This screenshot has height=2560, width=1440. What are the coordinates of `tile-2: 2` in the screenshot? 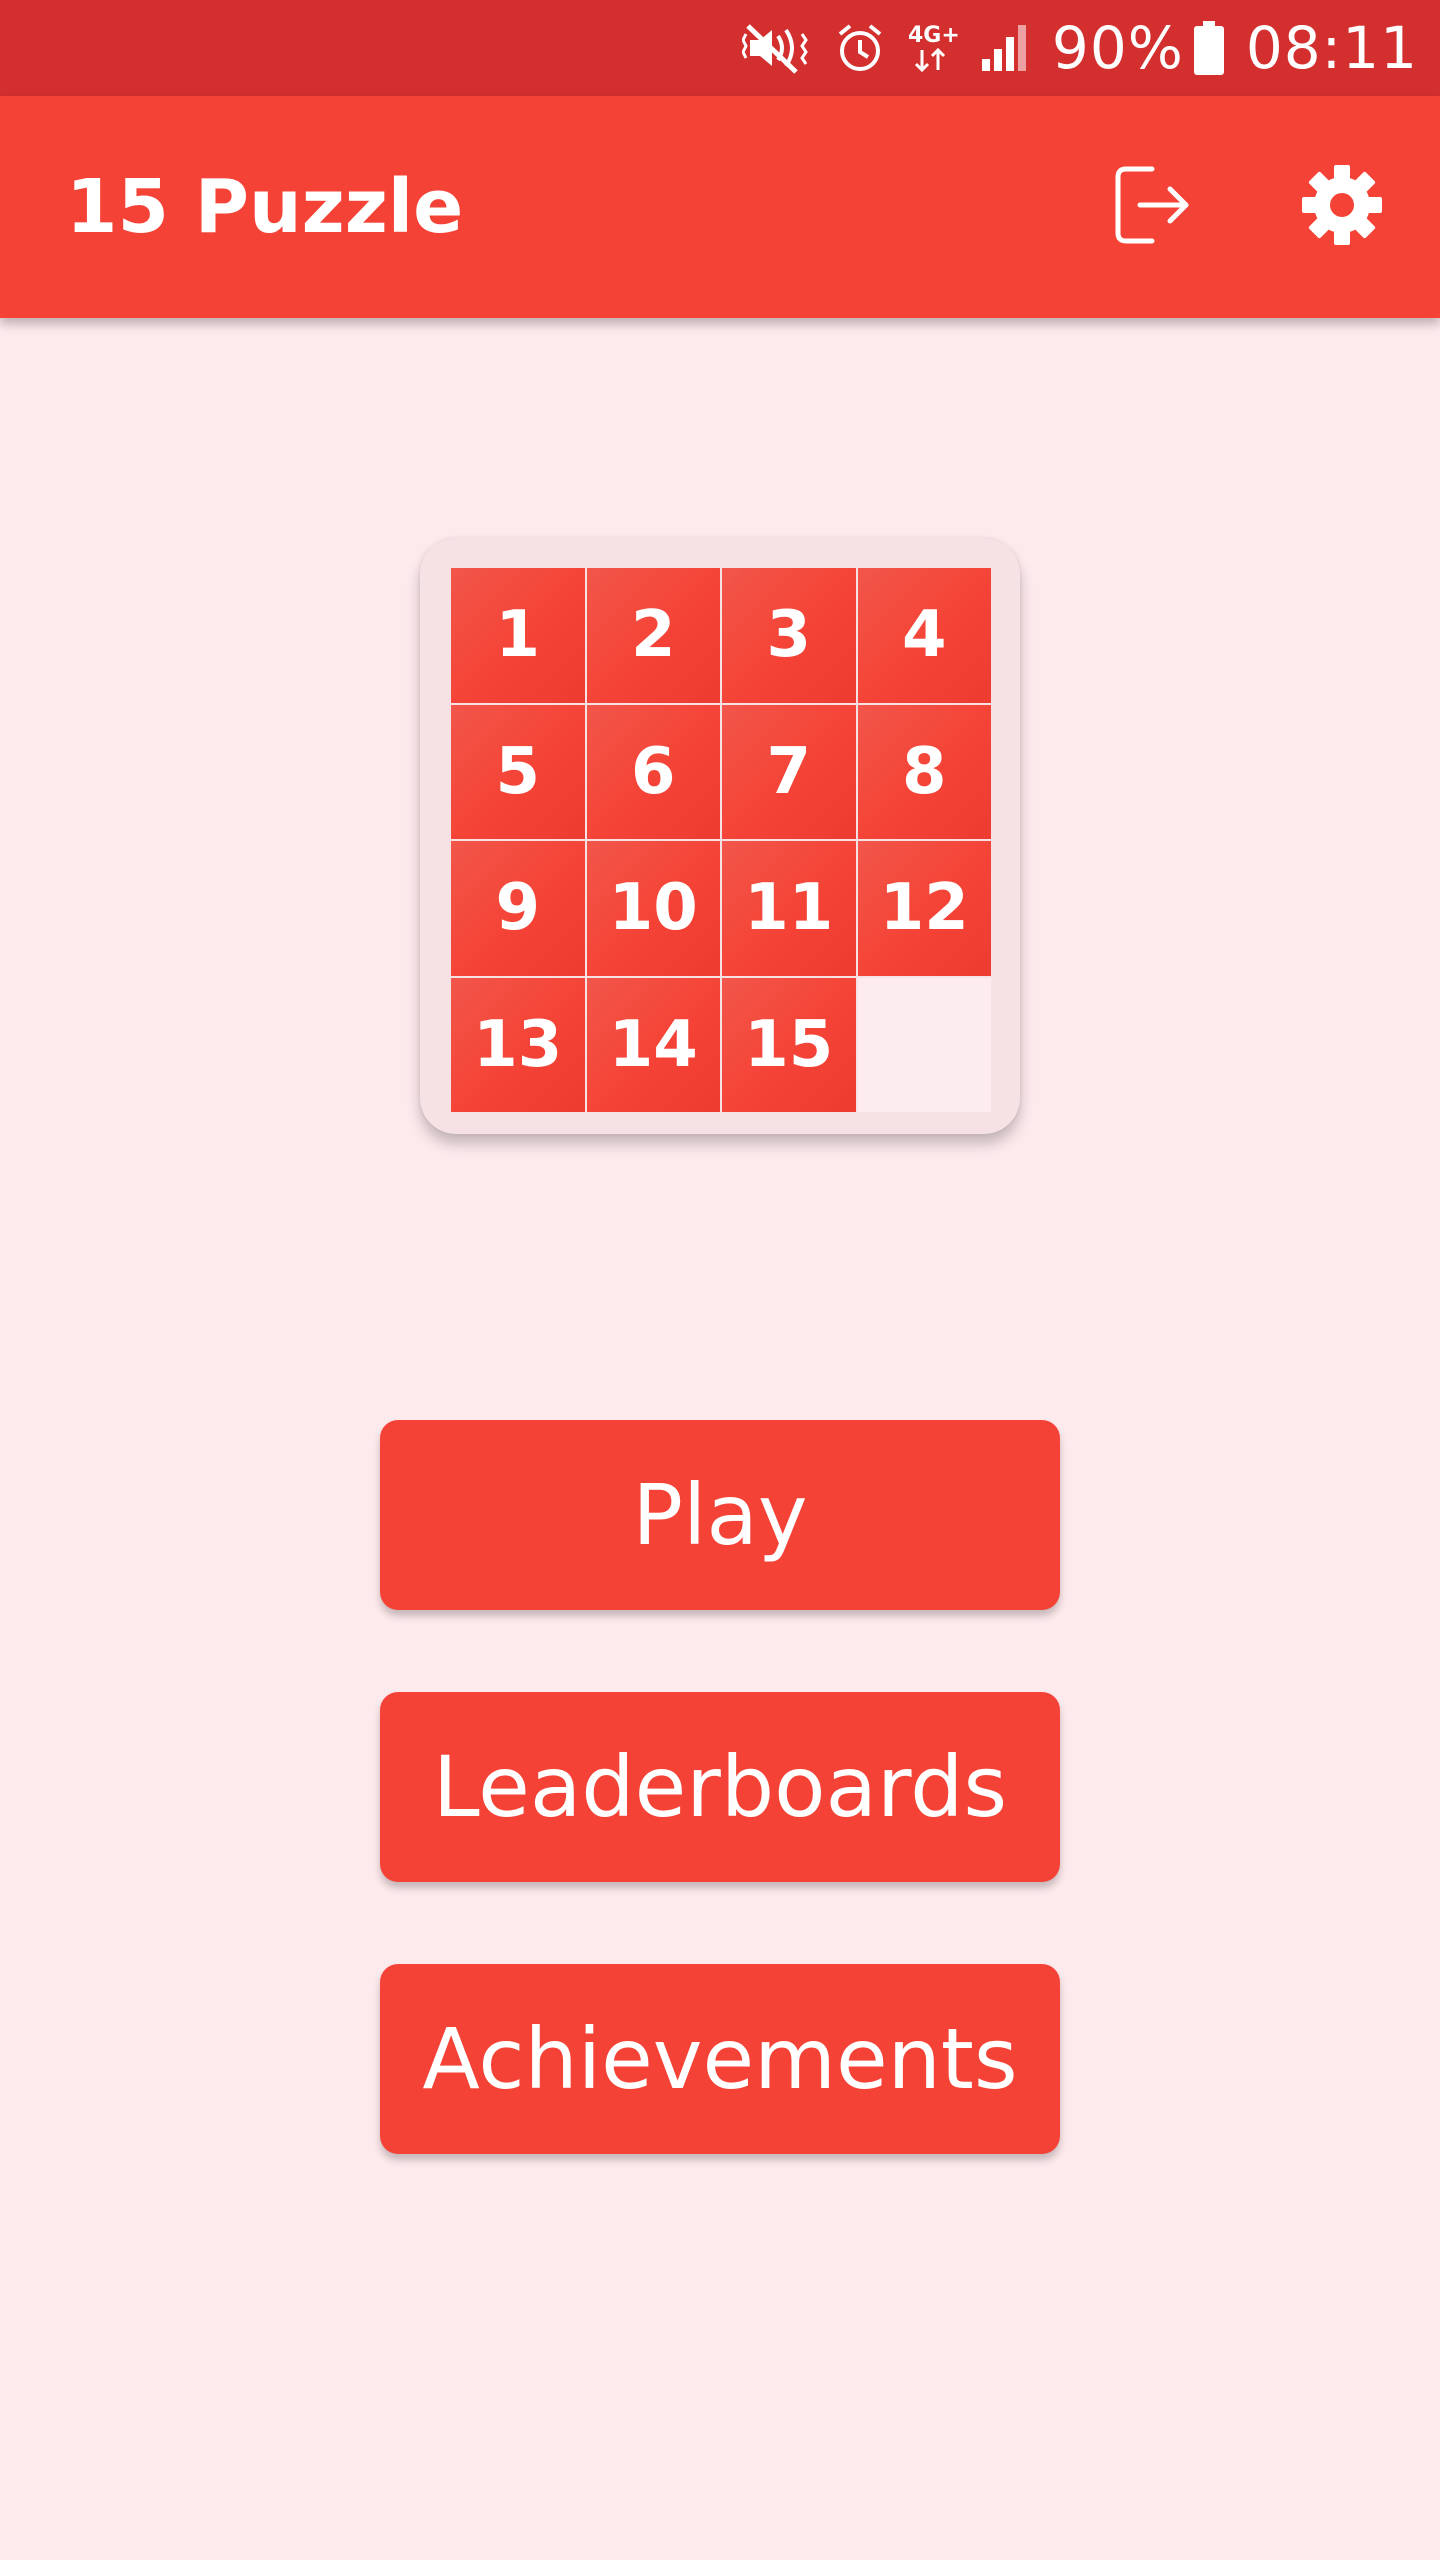 It's located at (653, 635).